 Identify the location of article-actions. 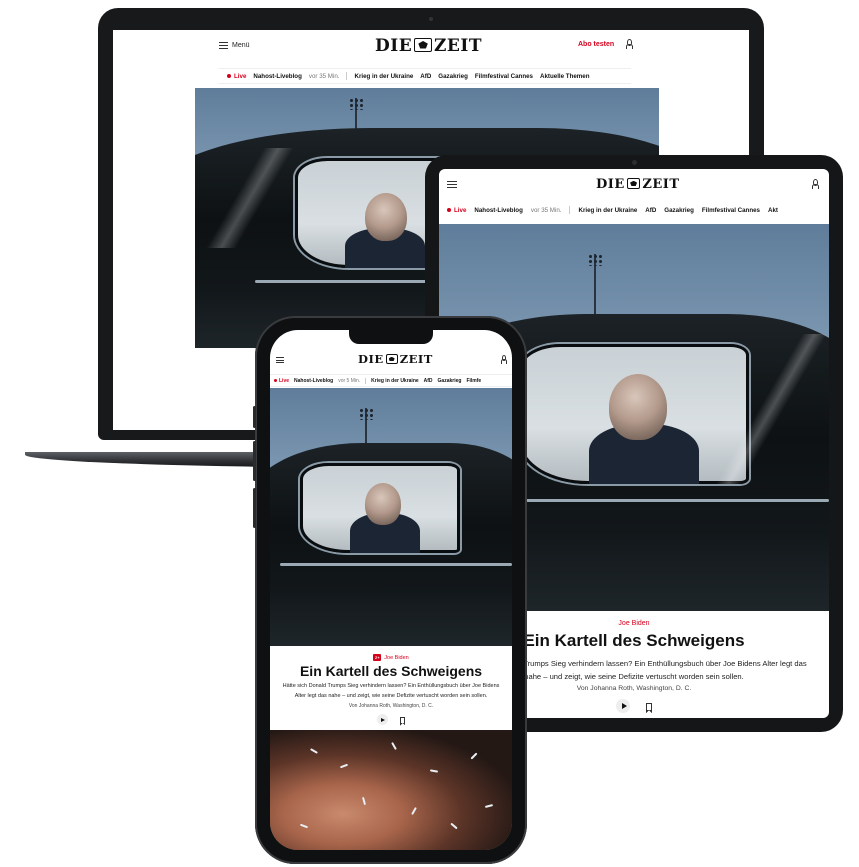
(391, 720).